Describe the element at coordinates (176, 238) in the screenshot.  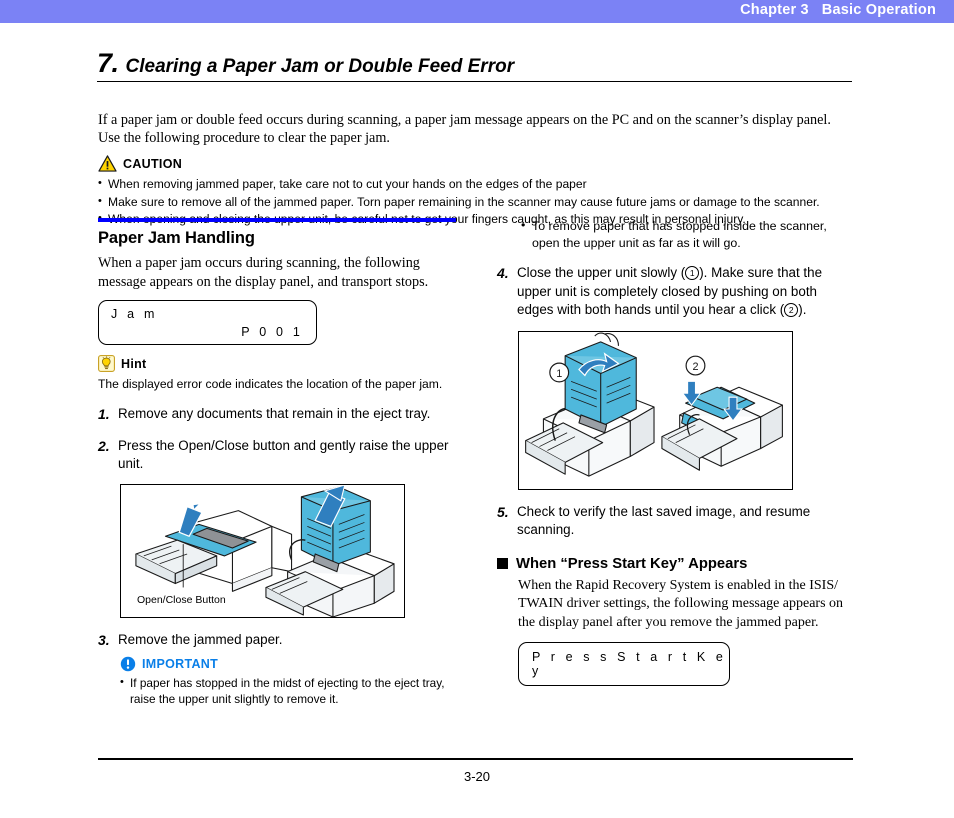
I see `subsection-title: Paper Jam Handling` at that location.